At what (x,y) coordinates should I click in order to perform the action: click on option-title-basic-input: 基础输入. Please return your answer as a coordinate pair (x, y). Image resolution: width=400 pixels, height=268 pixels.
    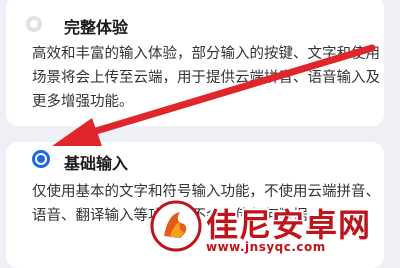
    Looking at the image, I should click on (96, 163).